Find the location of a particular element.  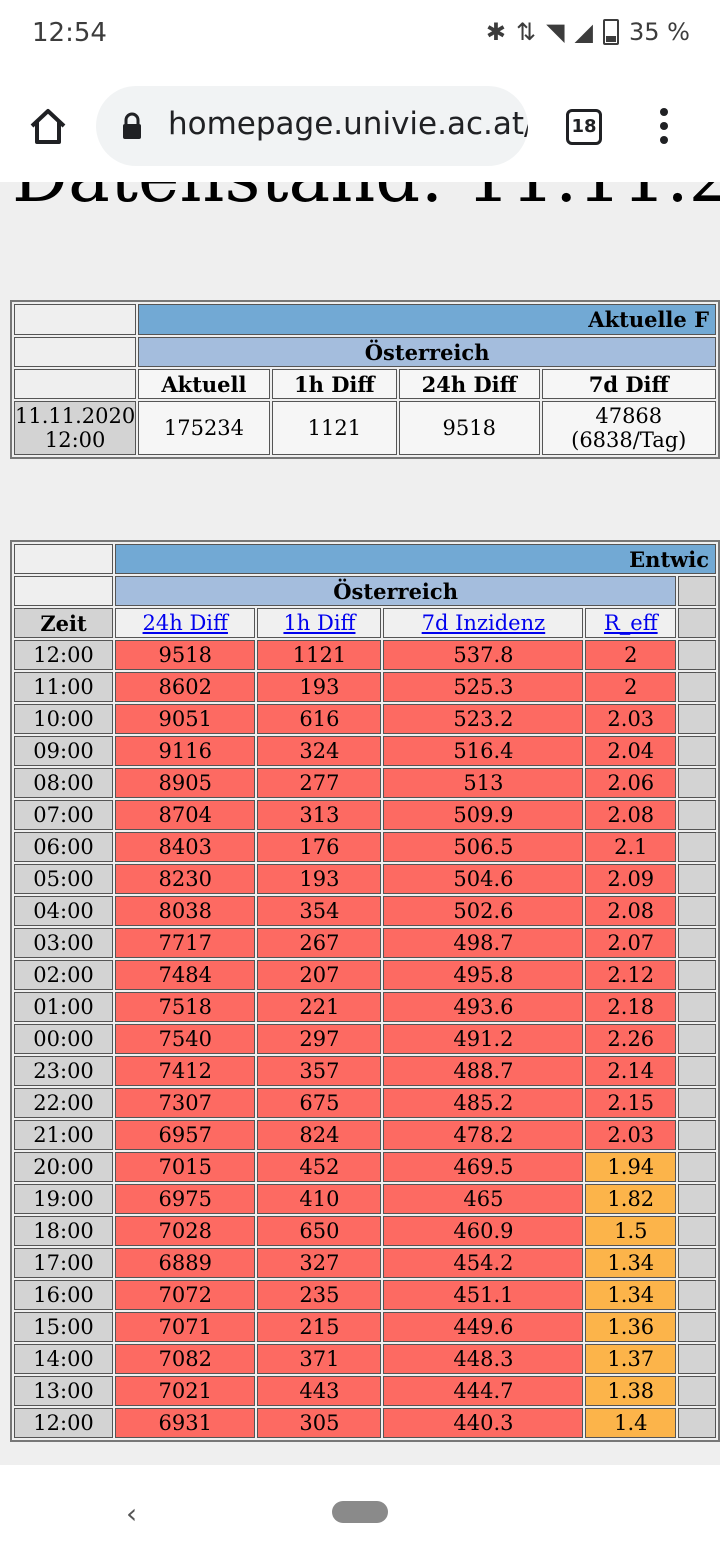

row-7d-inzidenz: 516.4 is located at coordinates (483, 751).